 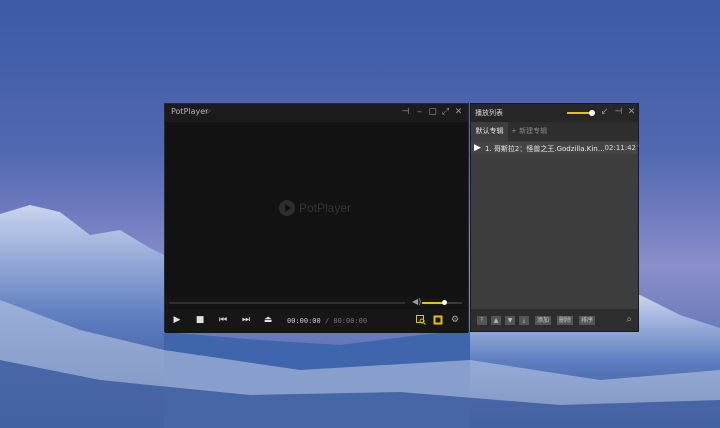 What do you see at coordinates (477, 148) in the screenshot?
I see `now-playing-icon: ▶` at bounding box center [477, 148].